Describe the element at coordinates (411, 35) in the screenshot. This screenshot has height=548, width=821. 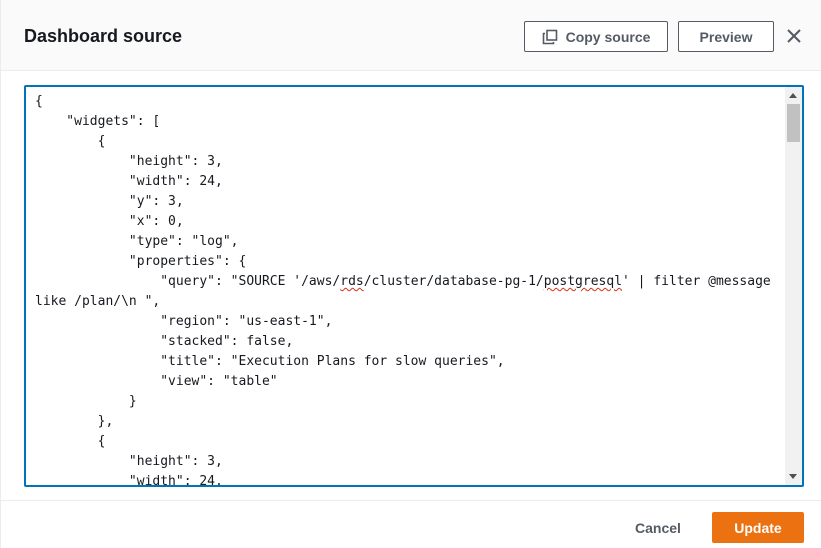
I see `modal-header: Dashboard source Copy source Preview` at that location.